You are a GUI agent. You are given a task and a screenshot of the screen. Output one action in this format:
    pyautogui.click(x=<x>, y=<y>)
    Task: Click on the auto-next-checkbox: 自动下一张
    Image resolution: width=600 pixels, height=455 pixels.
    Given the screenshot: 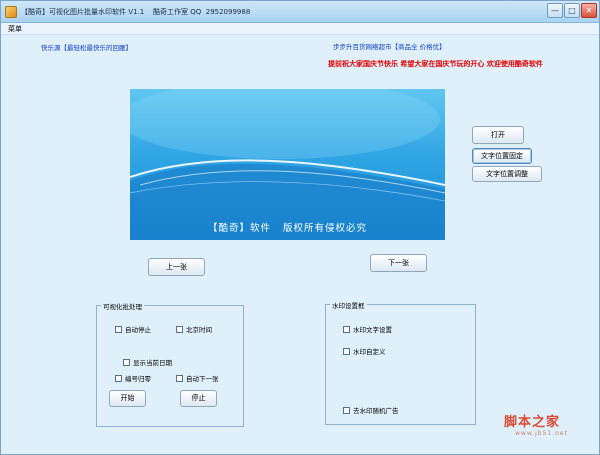 What is the action you would take?
    pyautogui.click(x=197, y=378)
    